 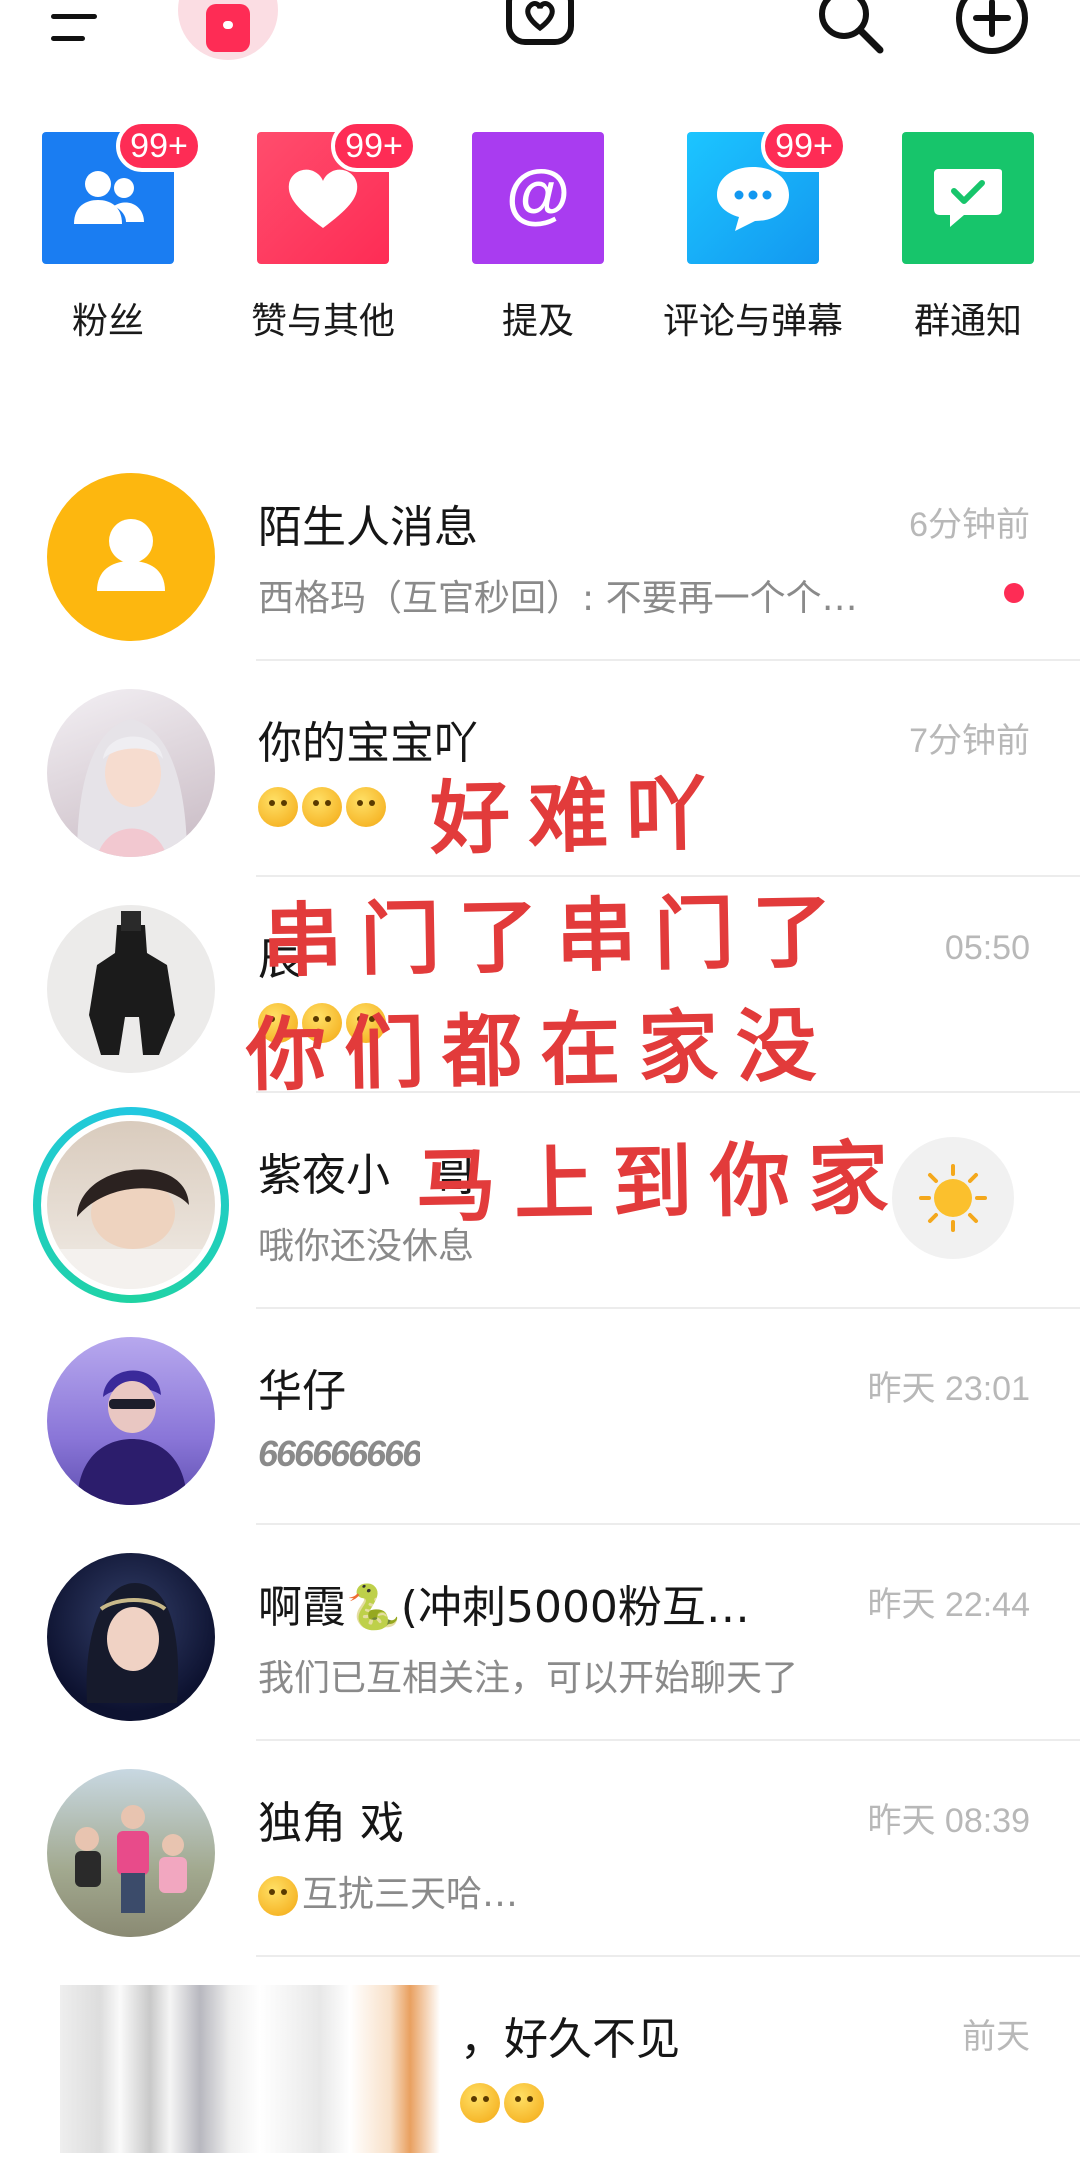 I want to click on conversation-time: 05:50, so click(x=987, y=948).